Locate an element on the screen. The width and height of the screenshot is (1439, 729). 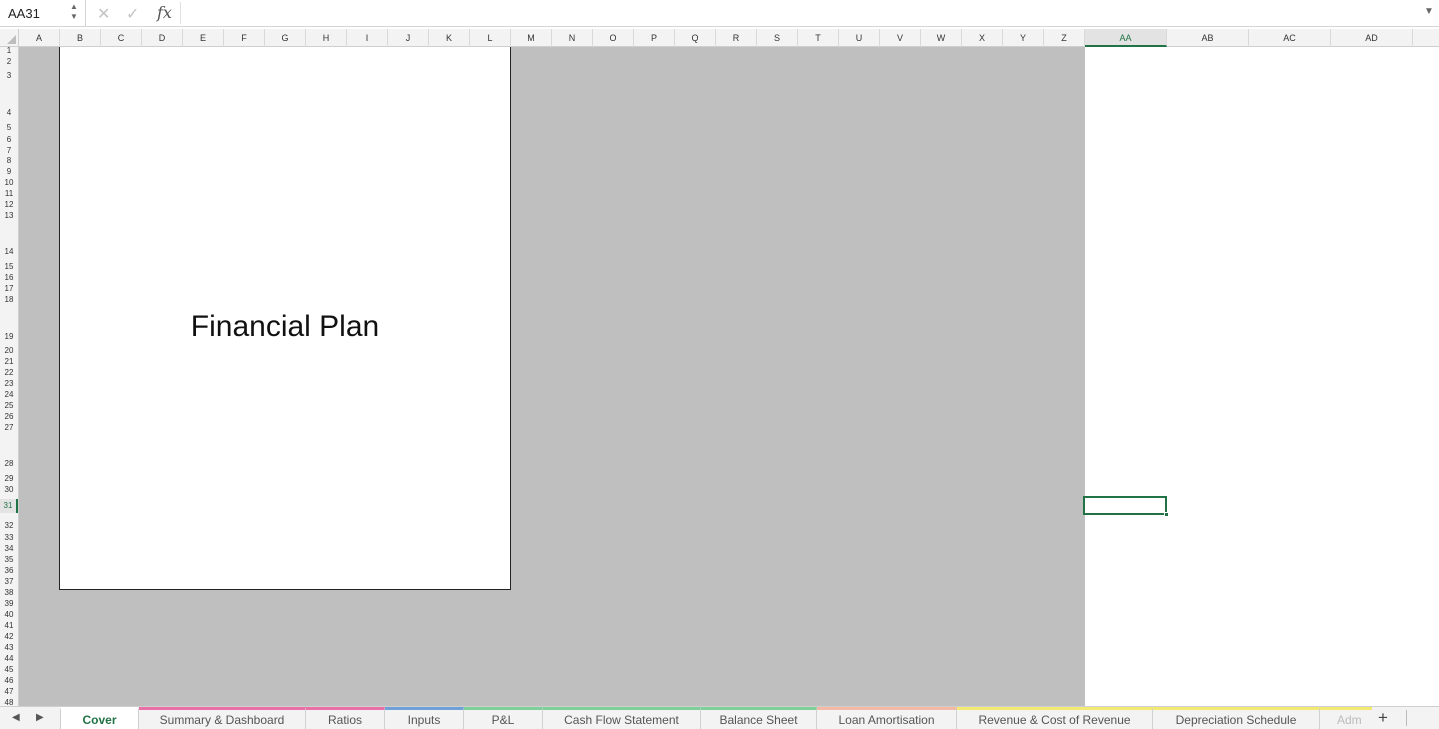
row-header: 23 is located at coordinates (9, 384).